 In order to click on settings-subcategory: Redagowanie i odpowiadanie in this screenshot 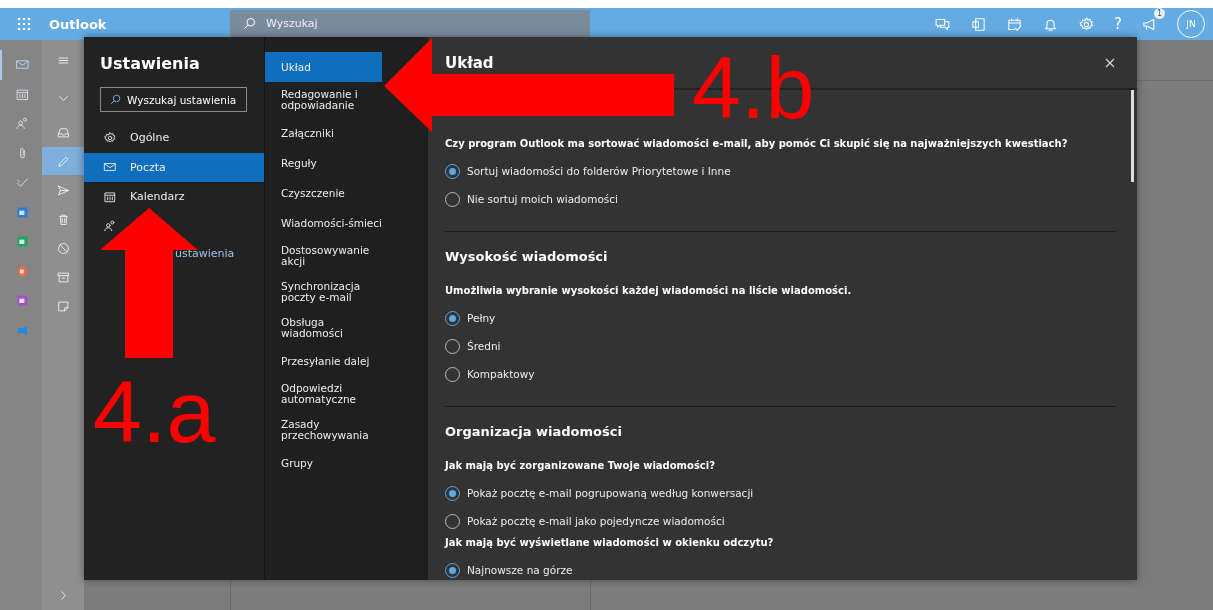, I will do `click(323, 100)`.